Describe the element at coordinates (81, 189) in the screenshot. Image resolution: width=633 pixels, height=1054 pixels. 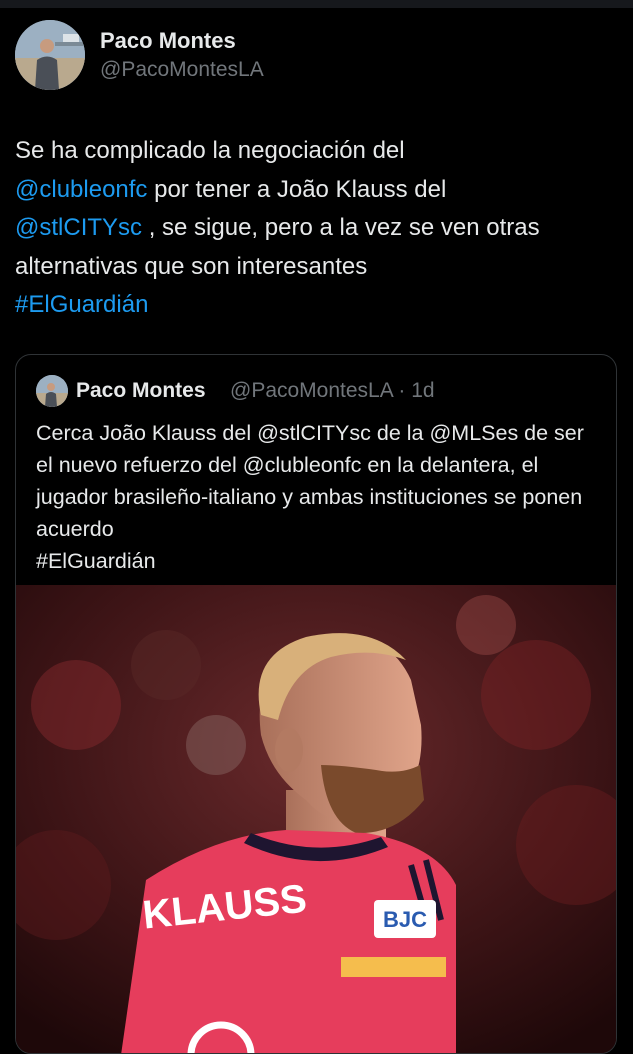
I see `mention-link: @clubleonfc` at that location.